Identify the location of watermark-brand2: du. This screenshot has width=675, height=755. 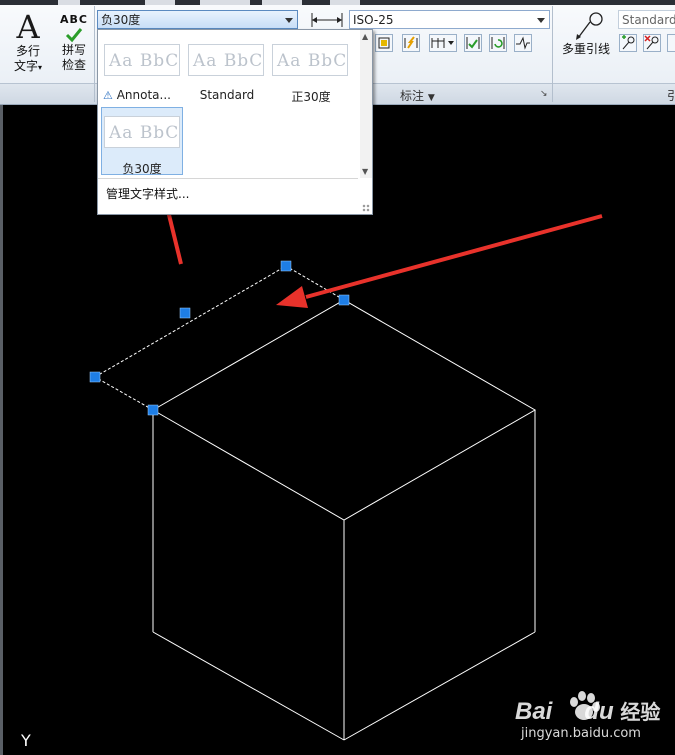
(599, 711).